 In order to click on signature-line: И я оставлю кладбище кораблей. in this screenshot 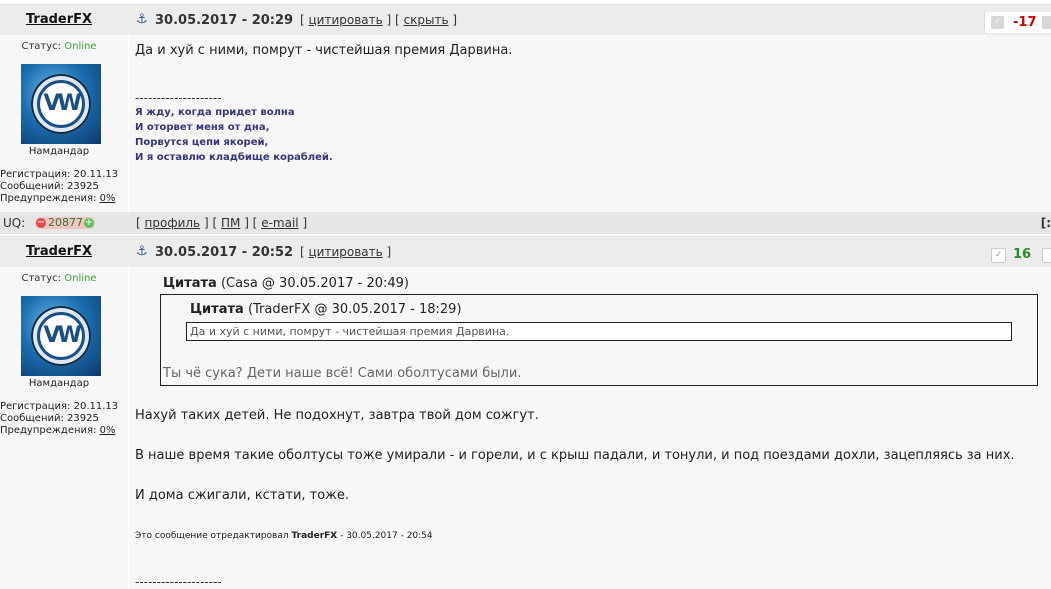, I will do `click(234, 157)`.